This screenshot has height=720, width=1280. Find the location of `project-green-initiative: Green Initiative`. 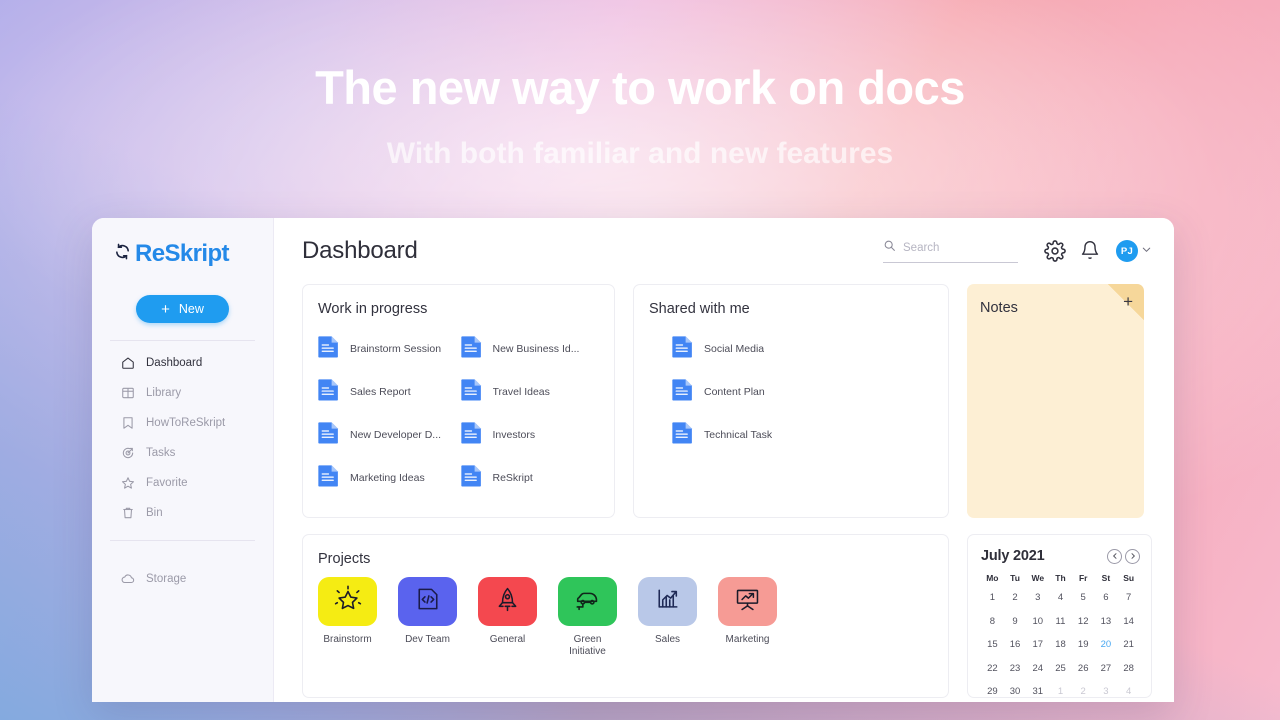

project-green-initiative: Green Initiative is located at coordinates (587, 617).